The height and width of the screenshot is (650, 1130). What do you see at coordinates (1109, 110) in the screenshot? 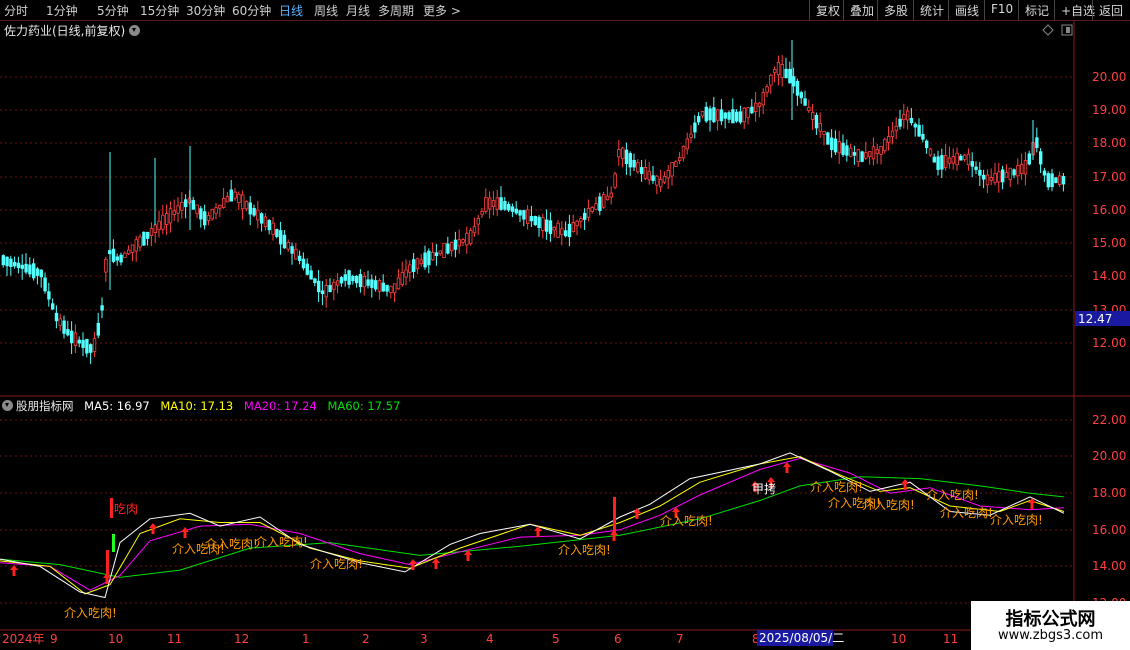
I see `price-axis-label: 19.00` at bounding box center [1109, 110].